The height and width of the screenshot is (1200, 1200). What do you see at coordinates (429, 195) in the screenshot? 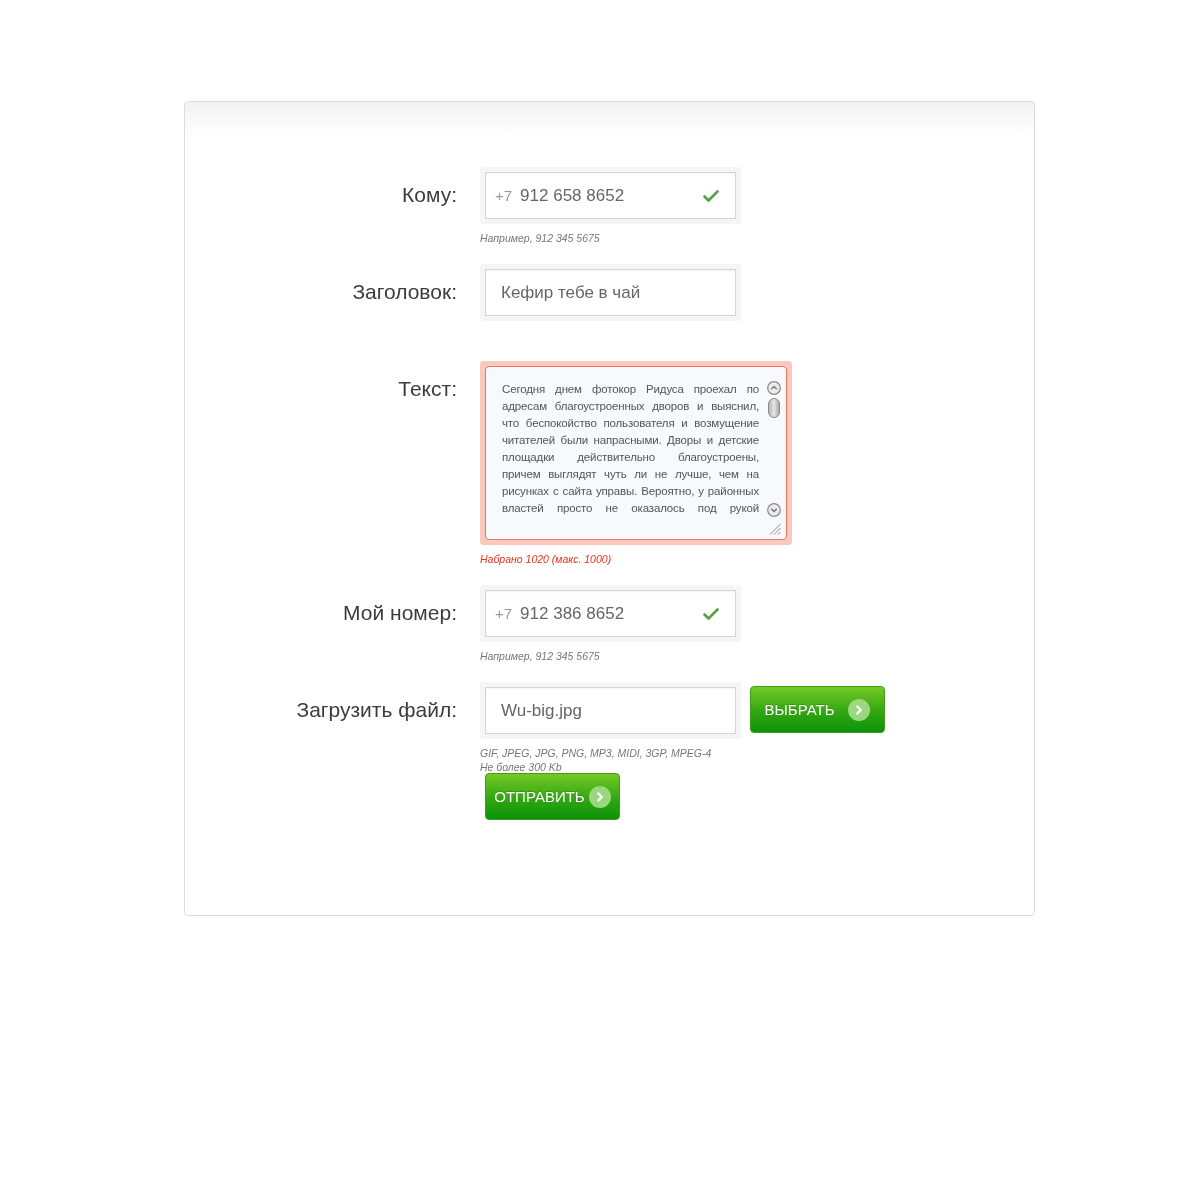
I see `field-label: Кому:` at bounding box center [429, 195].